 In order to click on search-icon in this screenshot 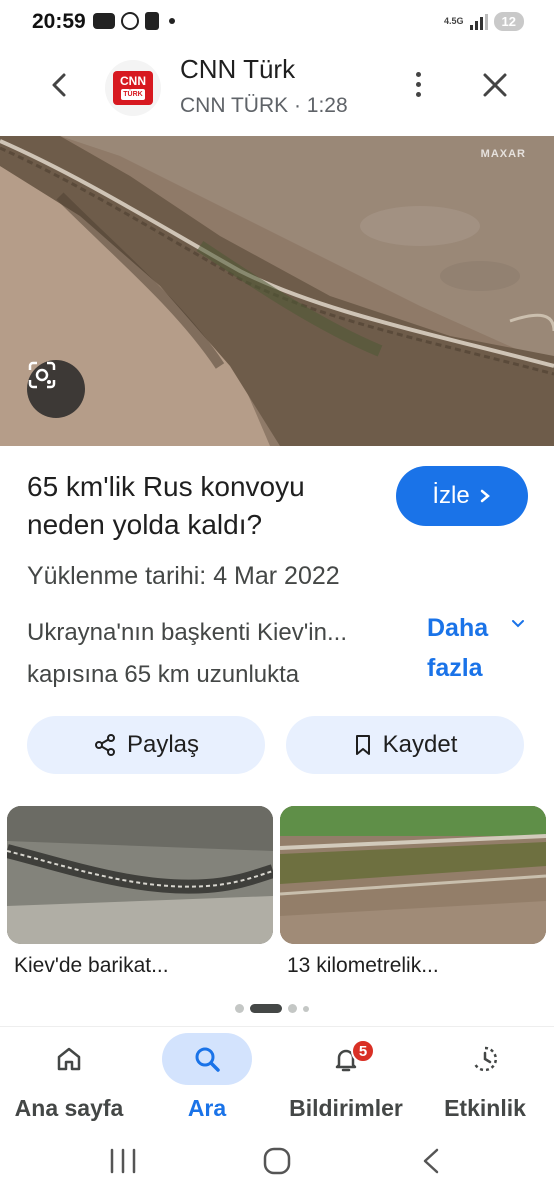, I will do `click(207, 1059)`.